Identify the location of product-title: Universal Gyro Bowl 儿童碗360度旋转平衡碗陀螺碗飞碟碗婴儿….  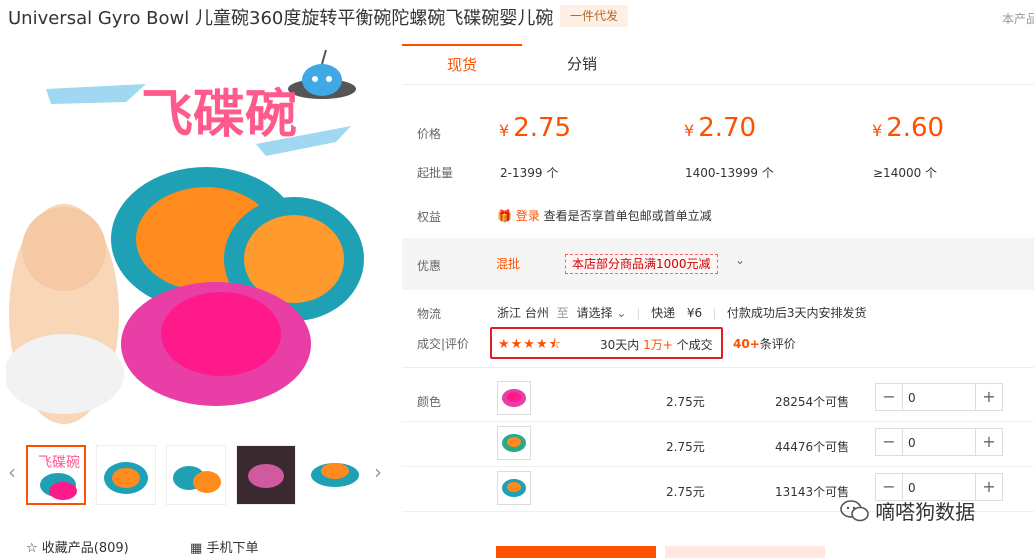
(281, 18).